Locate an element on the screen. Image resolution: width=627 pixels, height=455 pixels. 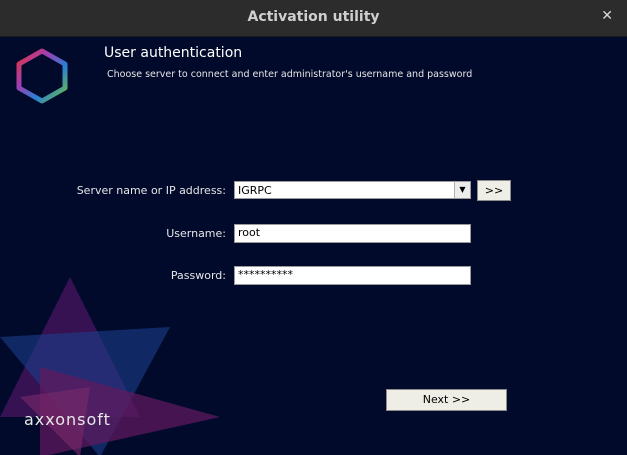
server-label: Server name or IP address: is located at coordinates (151, 190).